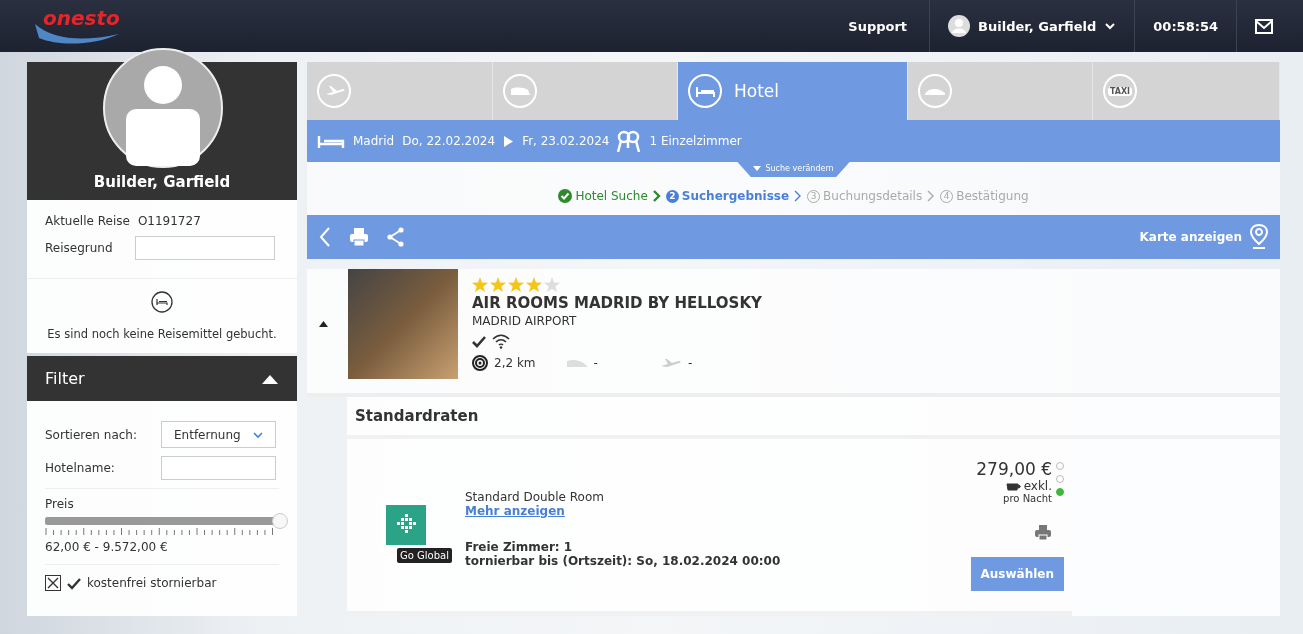  I want to click on cup-icon, so click(1013, 486).